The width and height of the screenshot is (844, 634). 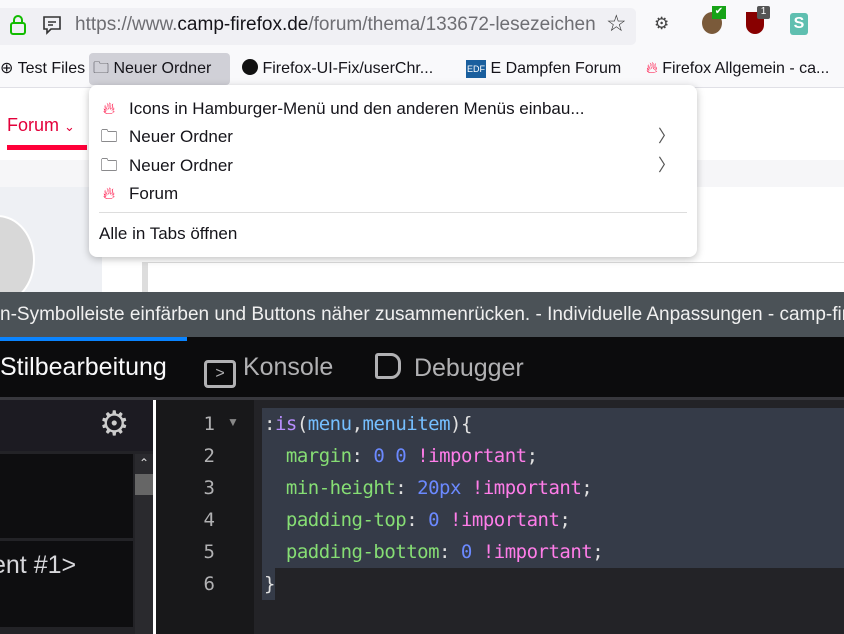 I want to click on line-number: 4, so click(x=209, y=520).